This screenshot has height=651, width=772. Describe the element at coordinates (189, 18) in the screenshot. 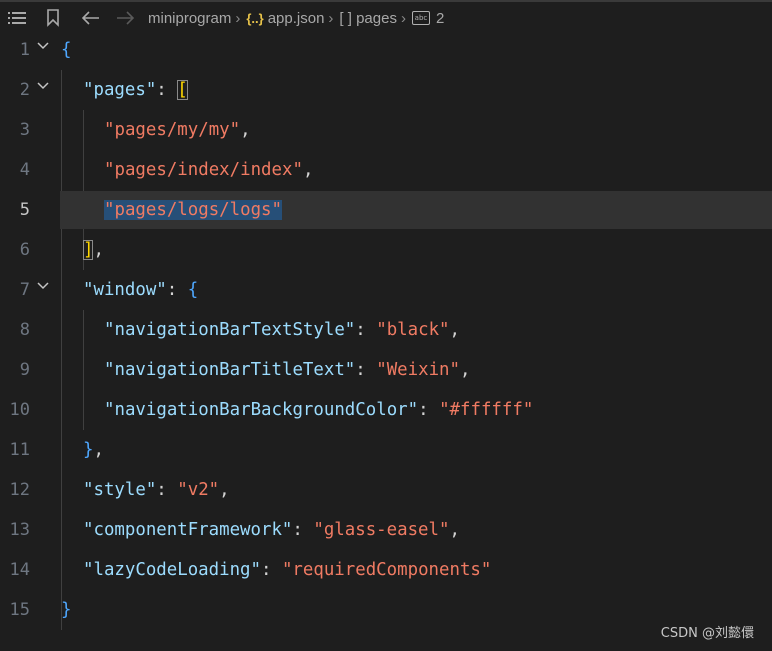

I see `breadcrumb-folder: miniprogram` at that location.